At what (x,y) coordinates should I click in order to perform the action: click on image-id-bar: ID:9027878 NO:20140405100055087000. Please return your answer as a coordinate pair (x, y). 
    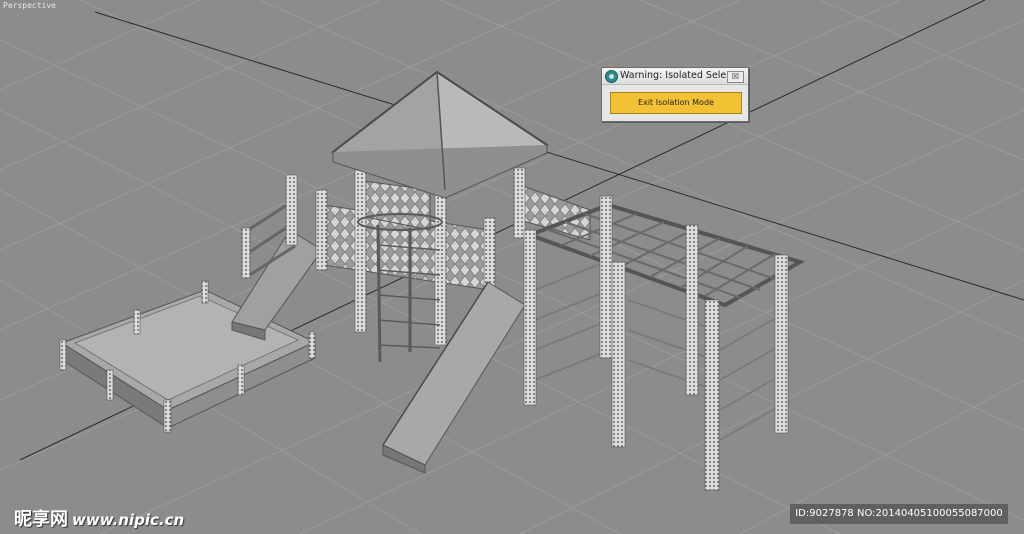
    Looking at the image, I should click on (899, 514).